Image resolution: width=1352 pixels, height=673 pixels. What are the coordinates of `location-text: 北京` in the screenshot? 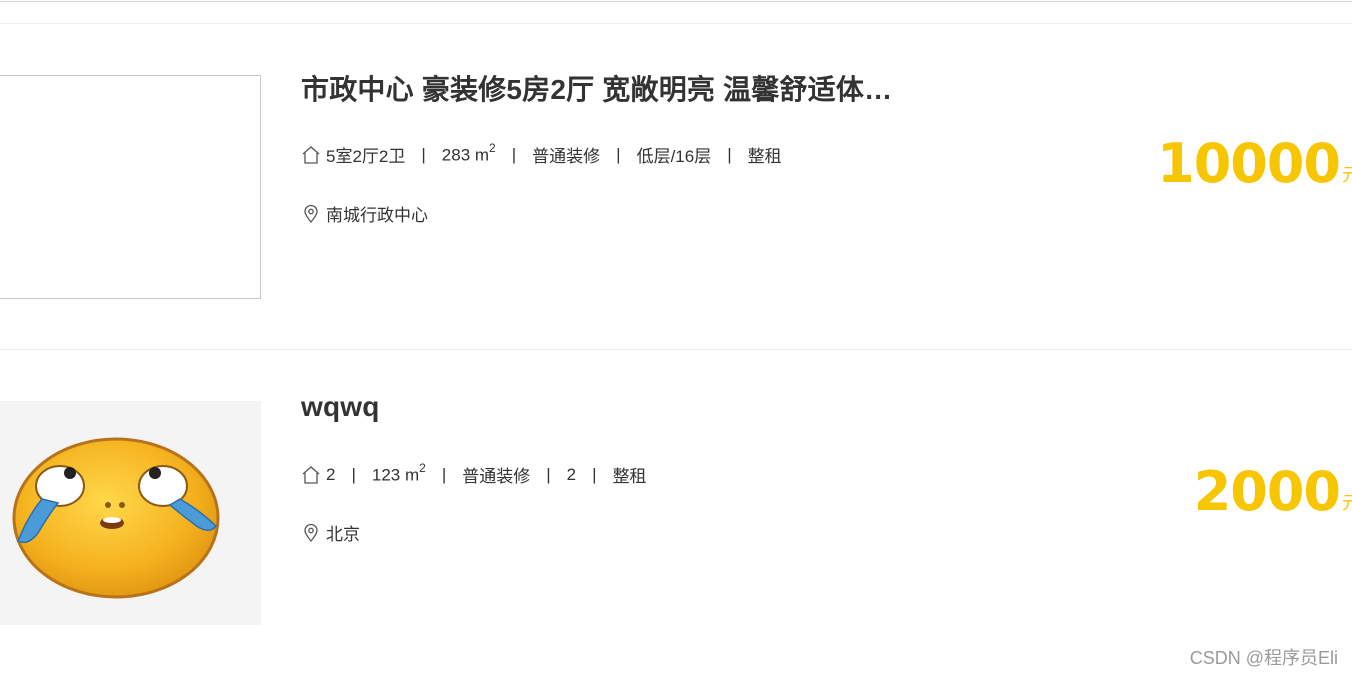 It's located at (343, 534).